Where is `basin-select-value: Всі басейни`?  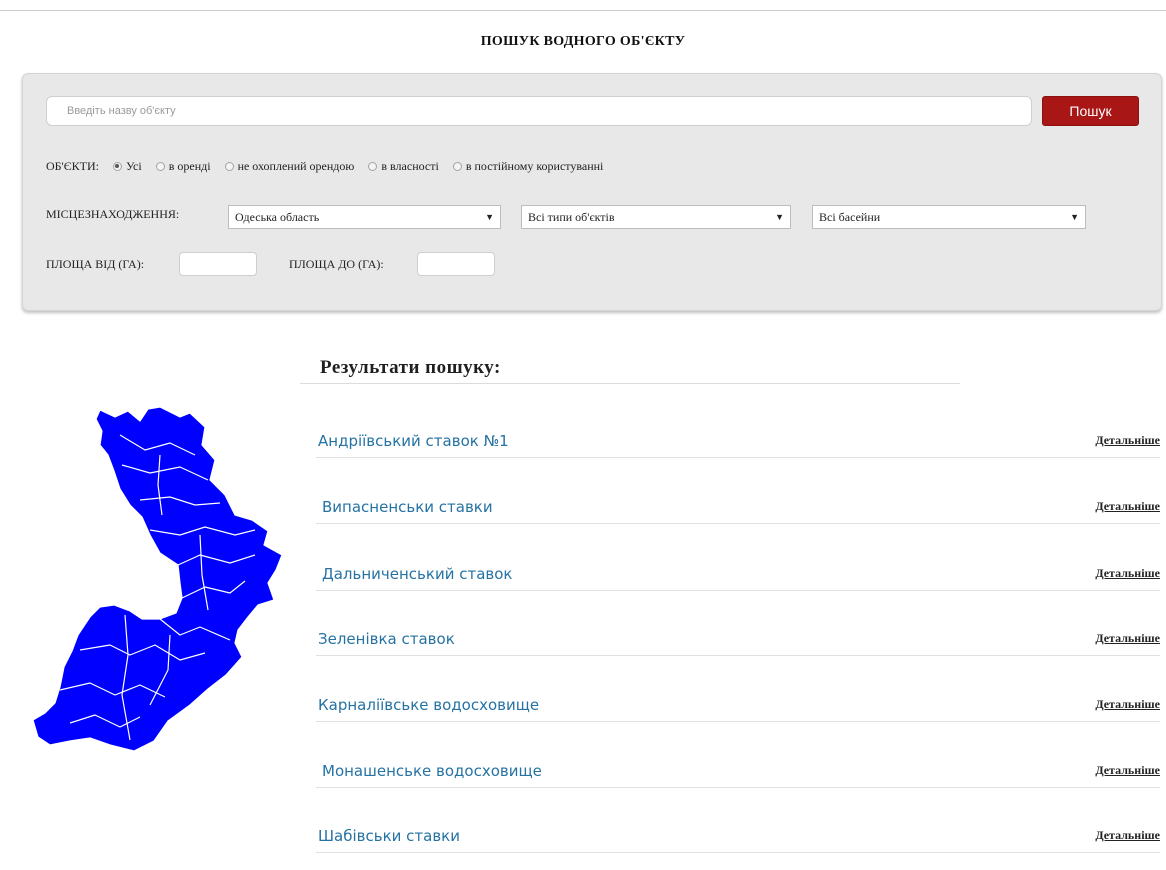
basin-select-value: Всі басейни is located at coordinates (850, 217).